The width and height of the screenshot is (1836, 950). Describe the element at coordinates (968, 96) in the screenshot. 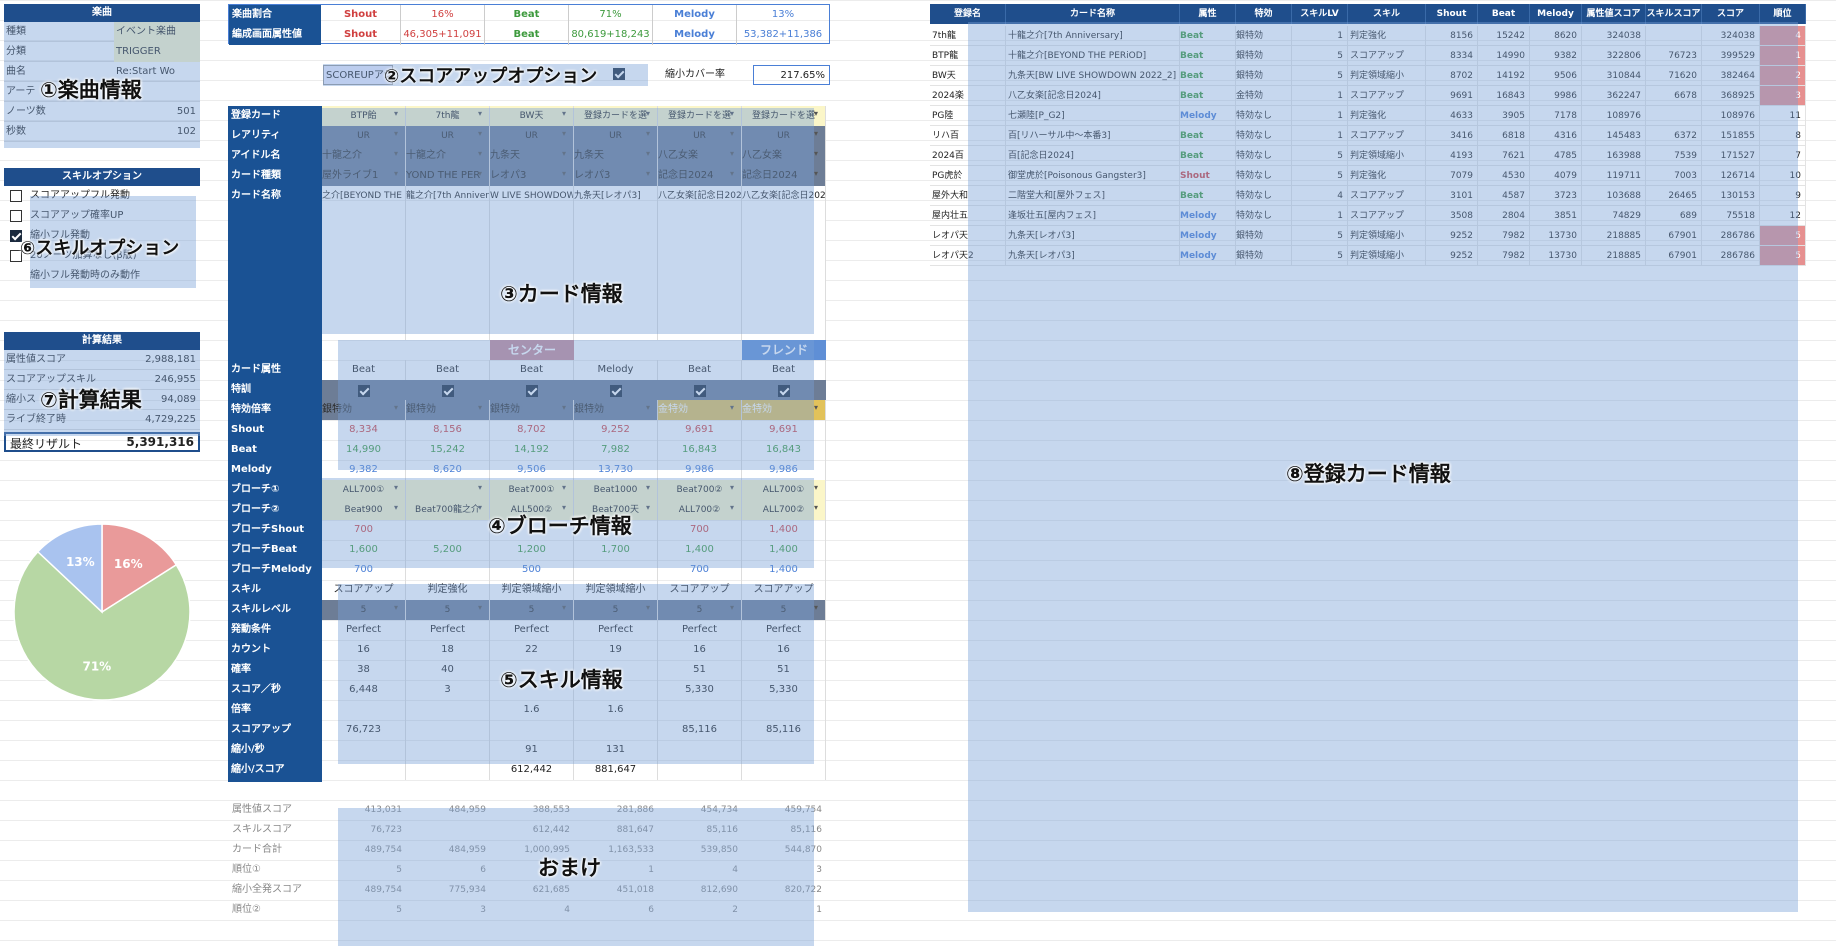

I see `reg-cell: 2024楽` at that location.